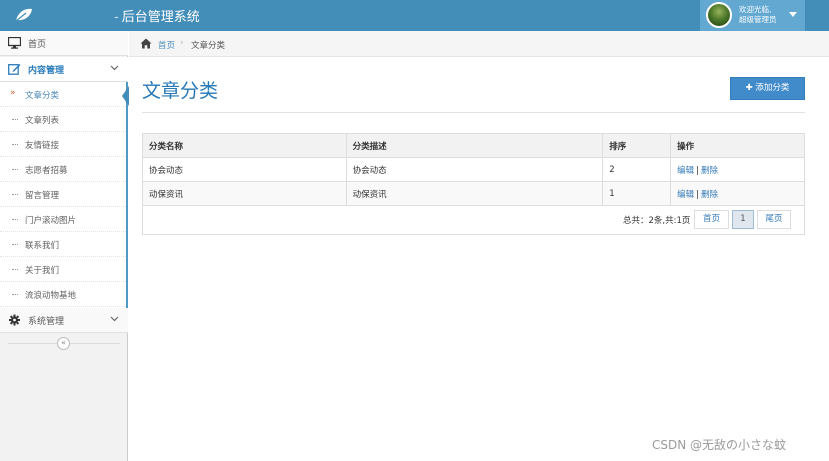 The width and height of the screenshot is (829, 461). I want to click on breadcrumb-home-link: 首页, so click(166, 45).